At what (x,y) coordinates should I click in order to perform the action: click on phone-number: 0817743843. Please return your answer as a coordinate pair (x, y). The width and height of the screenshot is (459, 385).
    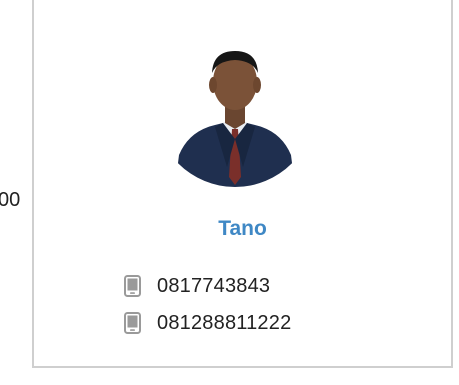
    Looking at the image, I should click on (213, 286).